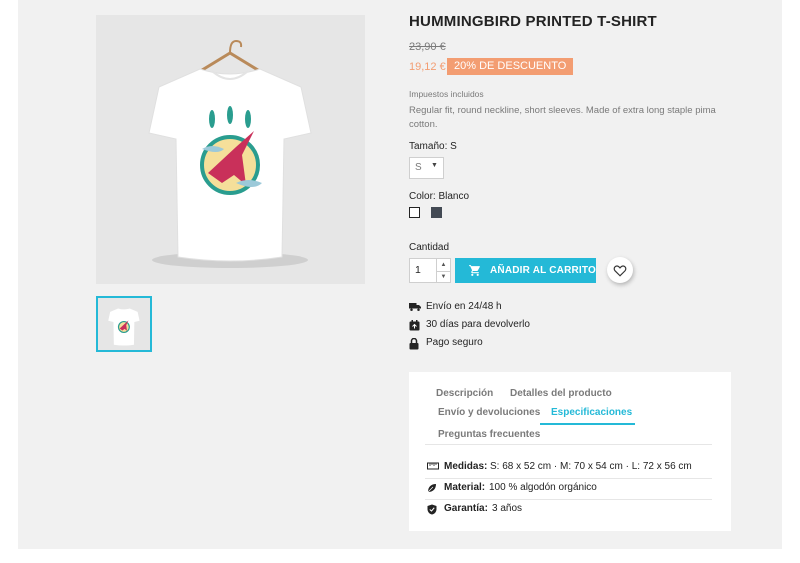 The width and height of the screenshot is (800, 563). I want to click on quantity-label: Cantidad, so click(429, 247).